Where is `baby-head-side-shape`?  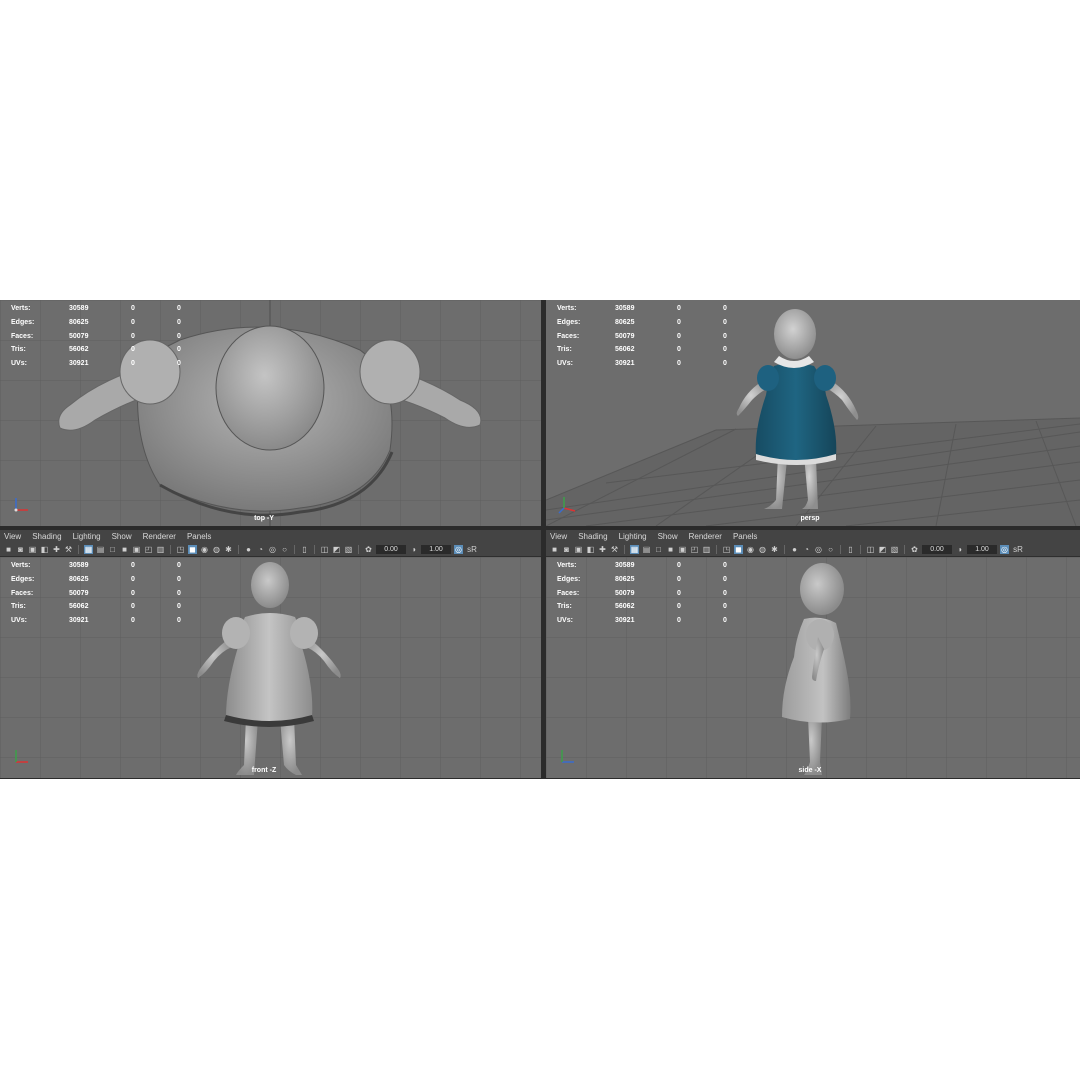 baby-head-side-shape is located at coordinates (822, 589).